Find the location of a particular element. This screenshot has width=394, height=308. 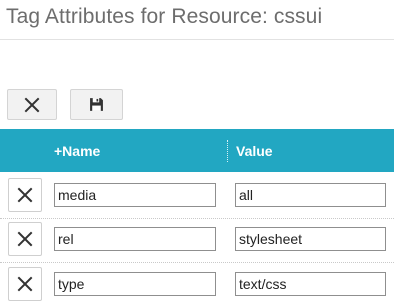

floppy-disk-icon is located at coordinates (96, 104).